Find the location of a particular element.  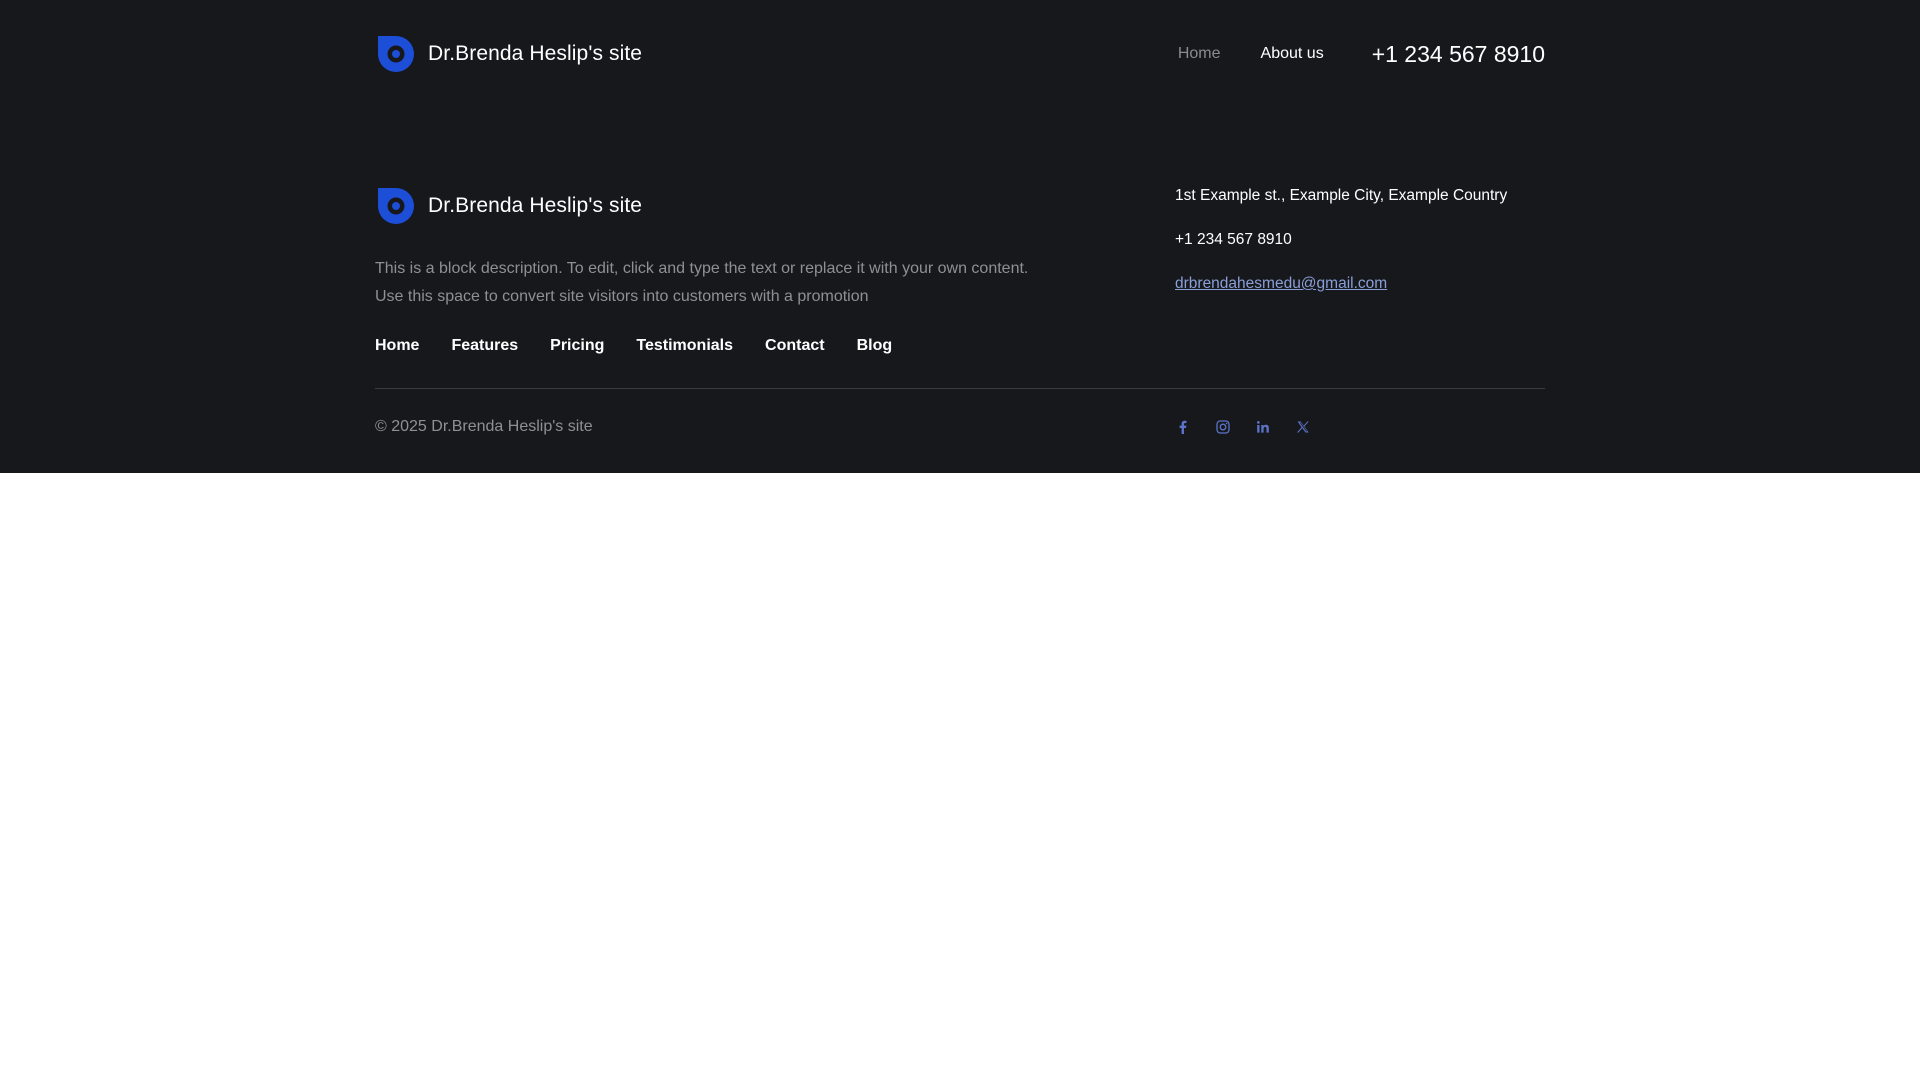

x-twitter-icon is located at coordinates (1303, 427).